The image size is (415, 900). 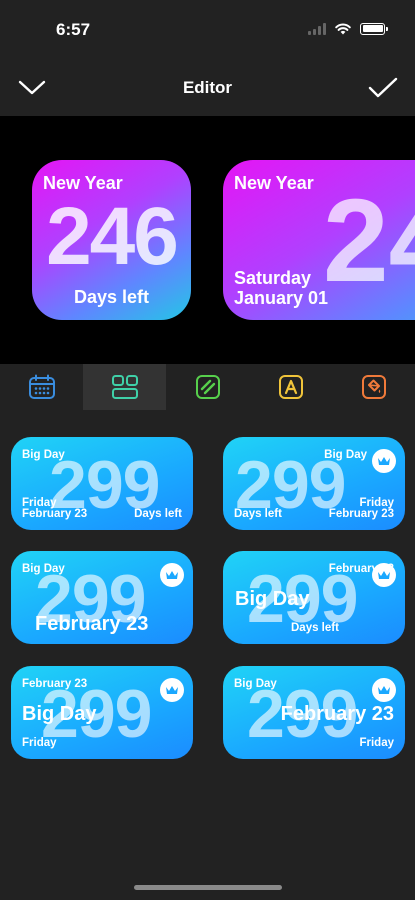 I want to click on weekday-label: Saturday, so click(x=273, y=278).